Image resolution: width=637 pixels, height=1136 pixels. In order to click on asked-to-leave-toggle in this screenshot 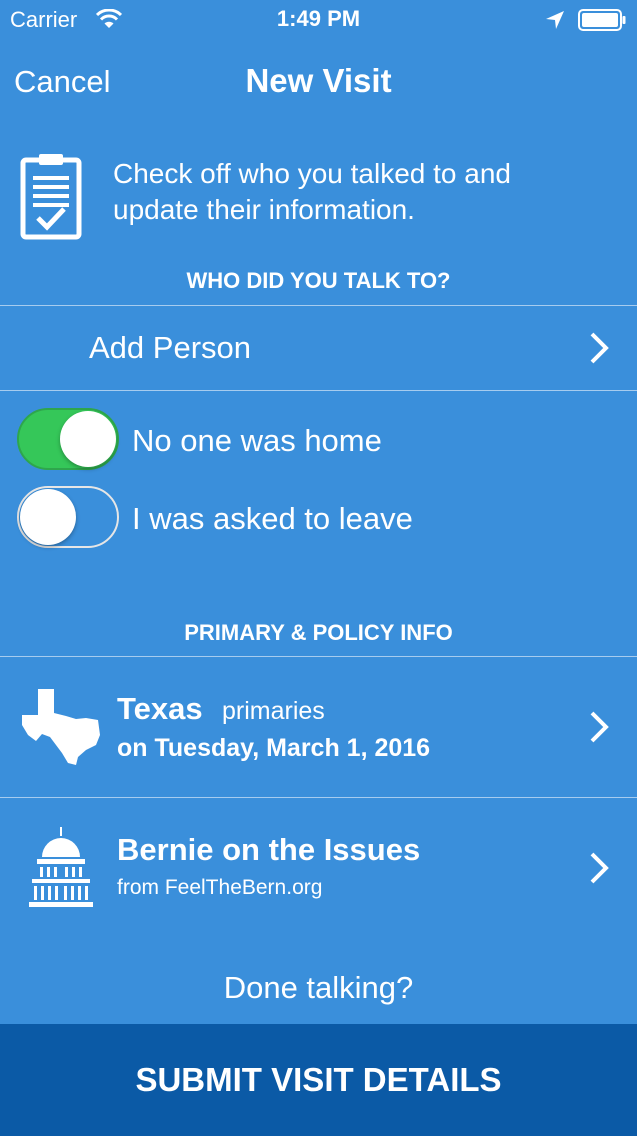, I will do `click(68, 517)`.